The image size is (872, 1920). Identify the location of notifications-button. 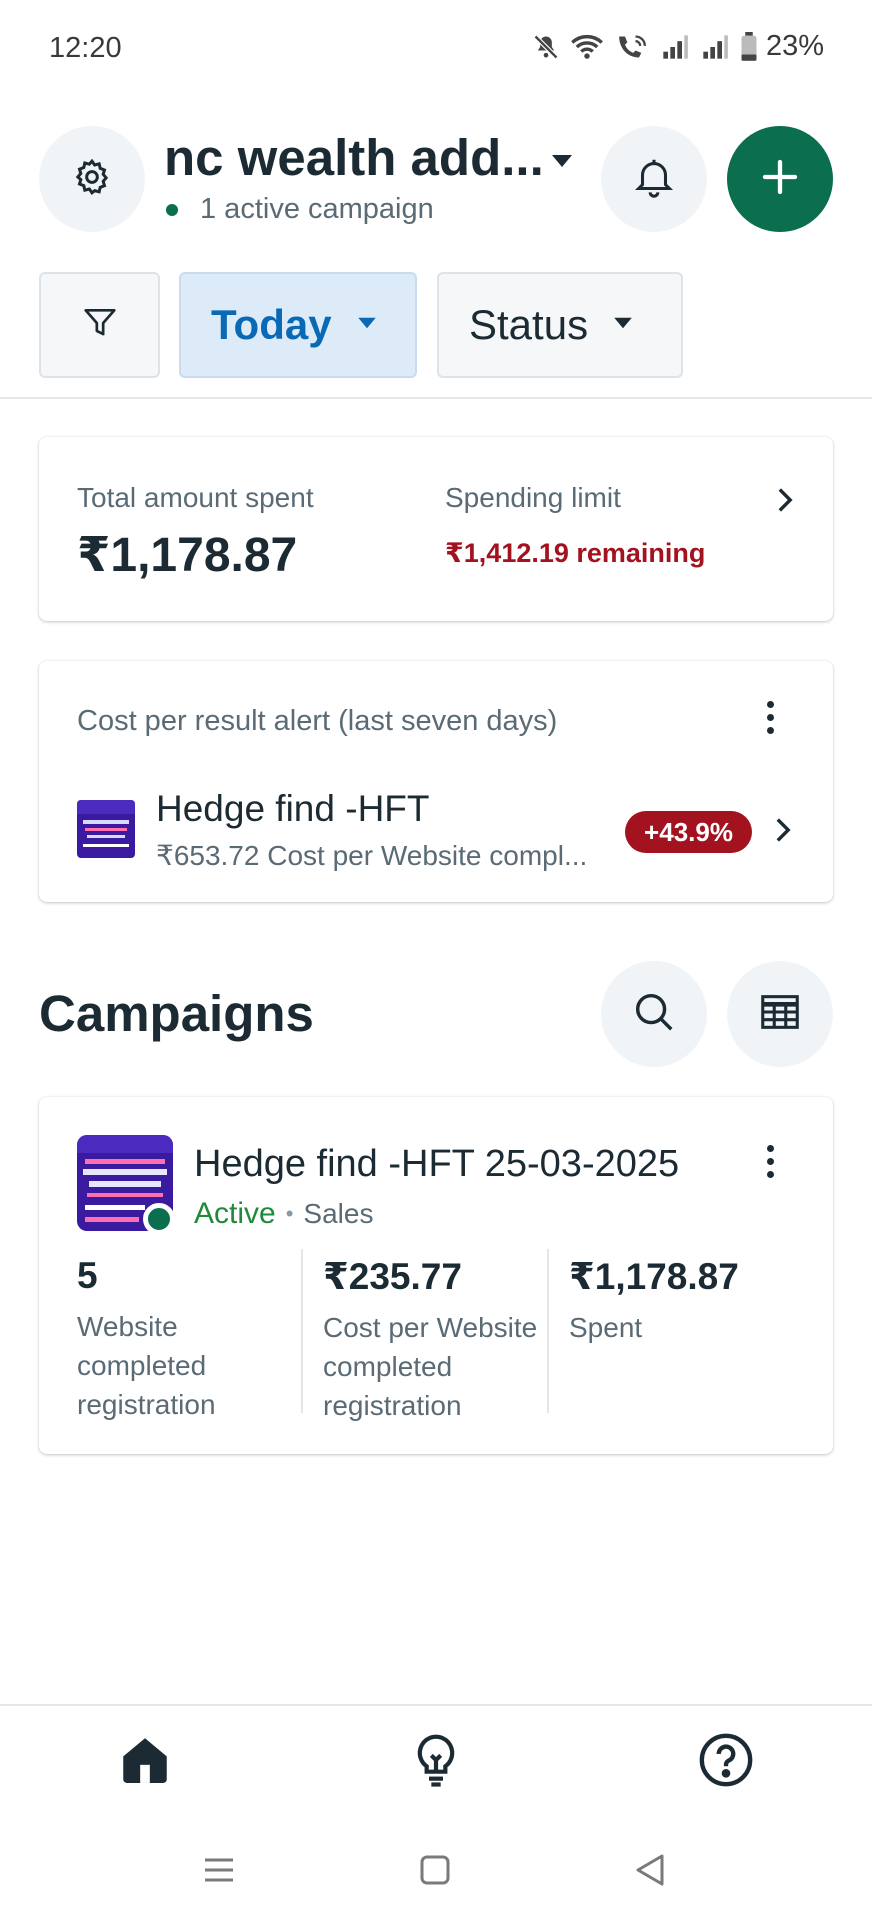
(654, 179).